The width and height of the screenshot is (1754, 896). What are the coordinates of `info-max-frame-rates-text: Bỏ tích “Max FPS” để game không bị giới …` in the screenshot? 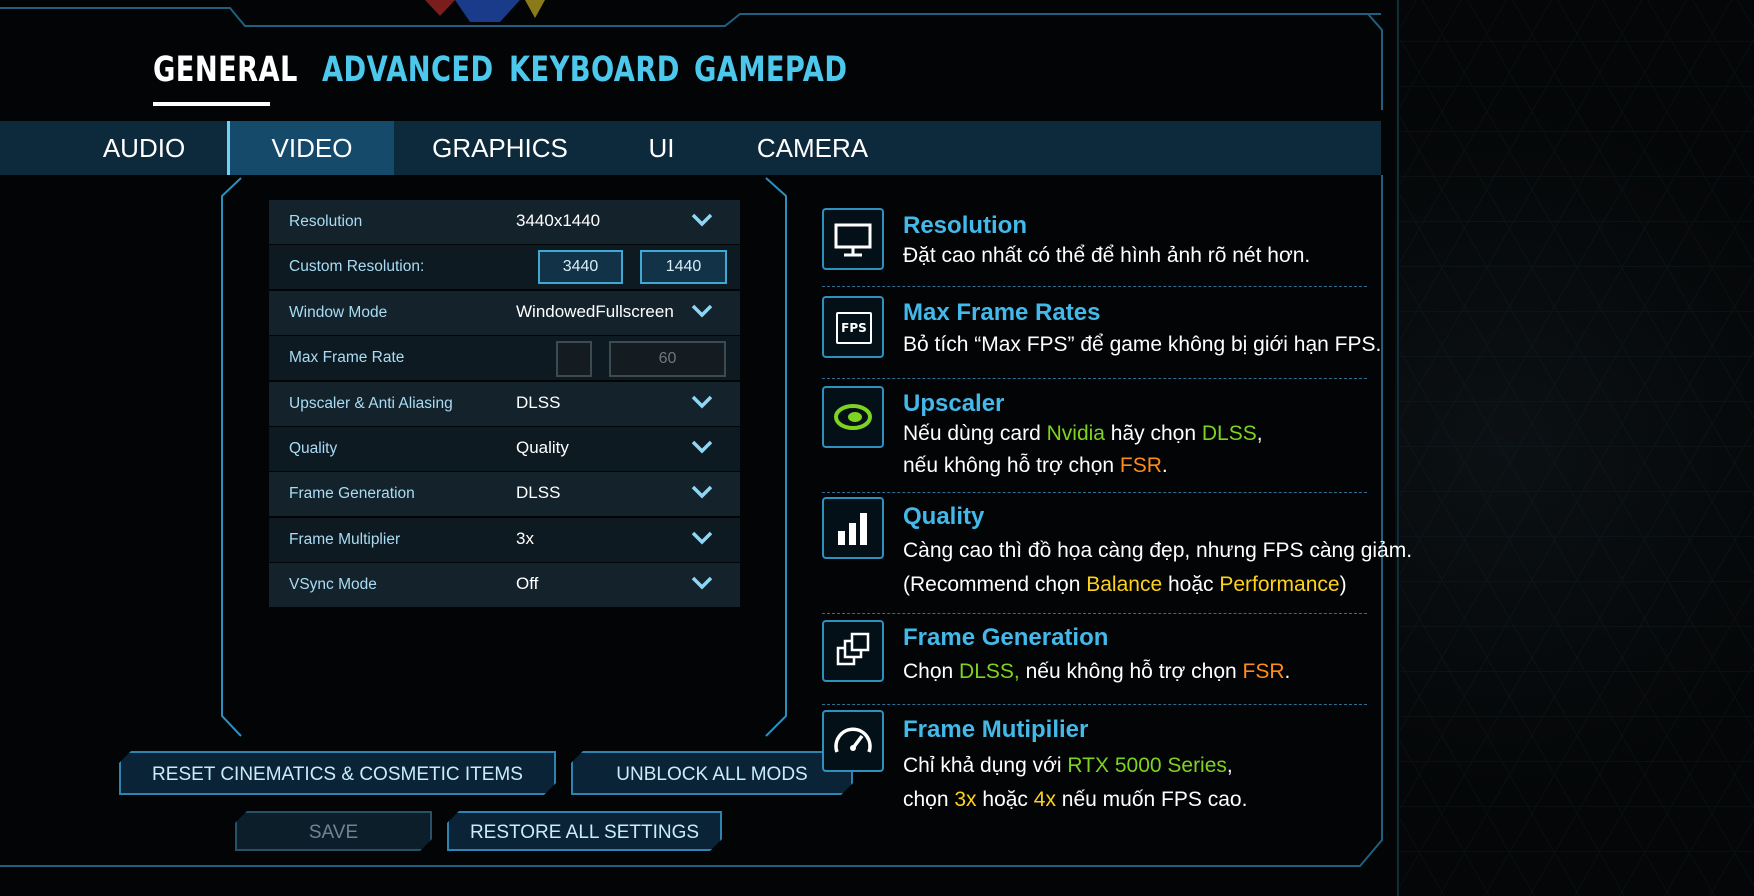 It's located at (1142, 344).